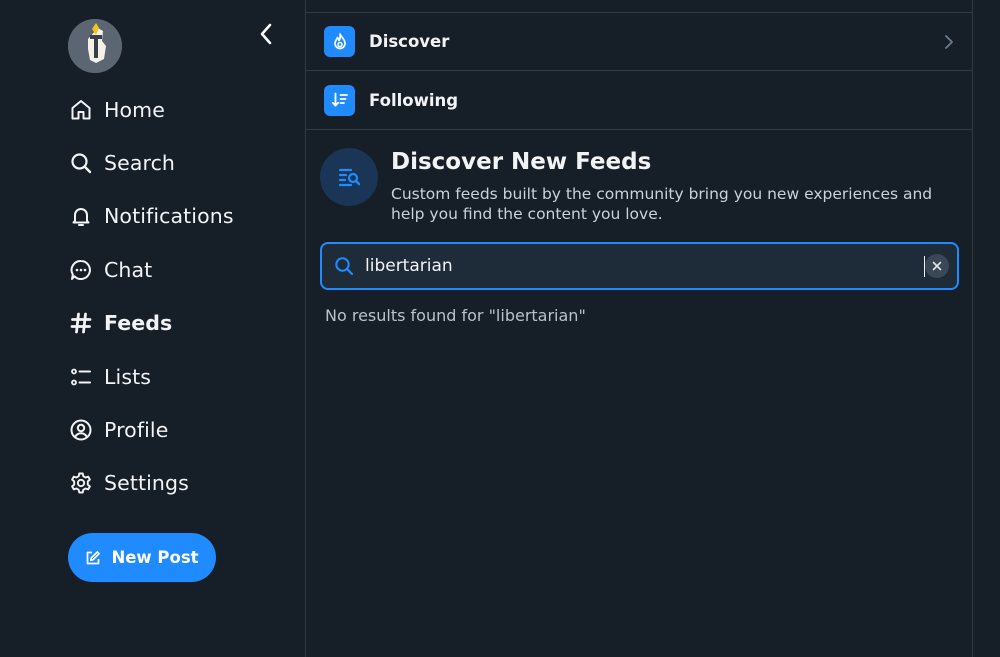  I want to click on nav-label: Chat, so click(128, 269).